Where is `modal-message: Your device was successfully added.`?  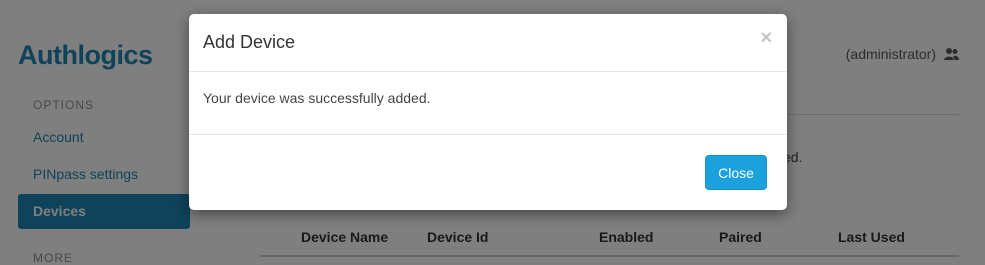
modal-message: Your device was successfully added. is located at coordinates (317, 98).